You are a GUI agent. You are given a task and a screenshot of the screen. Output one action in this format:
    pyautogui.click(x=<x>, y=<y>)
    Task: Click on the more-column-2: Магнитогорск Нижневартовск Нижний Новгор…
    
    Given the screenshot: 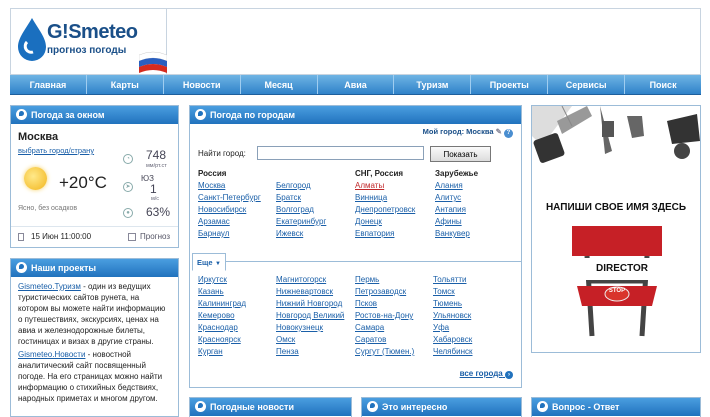 What is the action you would take?
    pyautogui.click(x=316, y=316)
    